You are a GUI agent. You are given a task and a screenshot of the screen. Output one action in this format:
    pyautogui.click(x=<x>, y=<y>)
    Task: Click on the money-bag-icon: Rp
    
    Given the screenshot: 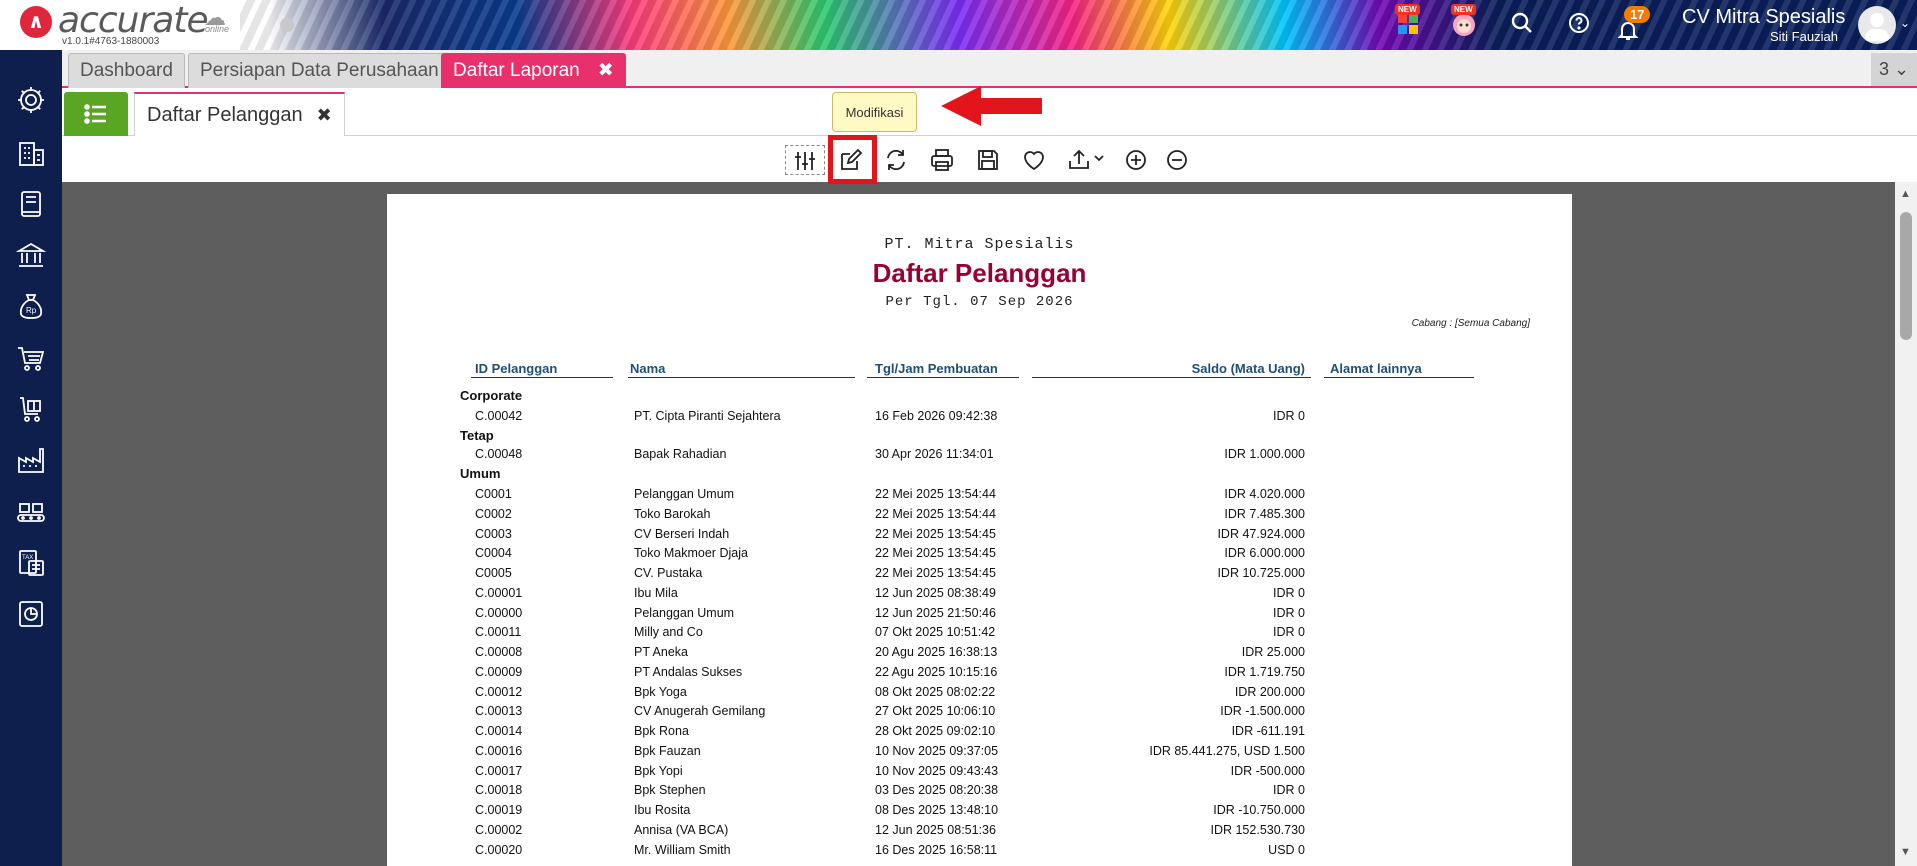 What is the action you would take?
    pyautogui.click(x=31, y=306)
    